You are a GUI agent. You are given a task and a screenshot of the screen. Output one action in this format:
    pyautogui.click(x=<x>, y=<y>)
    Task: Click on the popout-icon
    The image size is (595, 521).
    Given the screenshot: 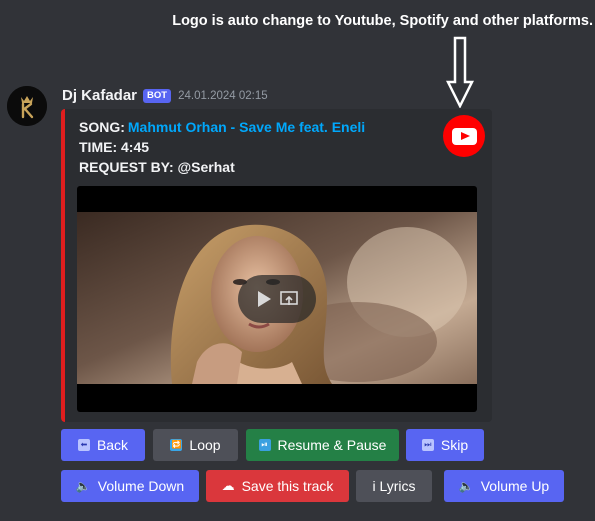 What is the action you would take?
    pyautogui.click(x=289, y=298)
    